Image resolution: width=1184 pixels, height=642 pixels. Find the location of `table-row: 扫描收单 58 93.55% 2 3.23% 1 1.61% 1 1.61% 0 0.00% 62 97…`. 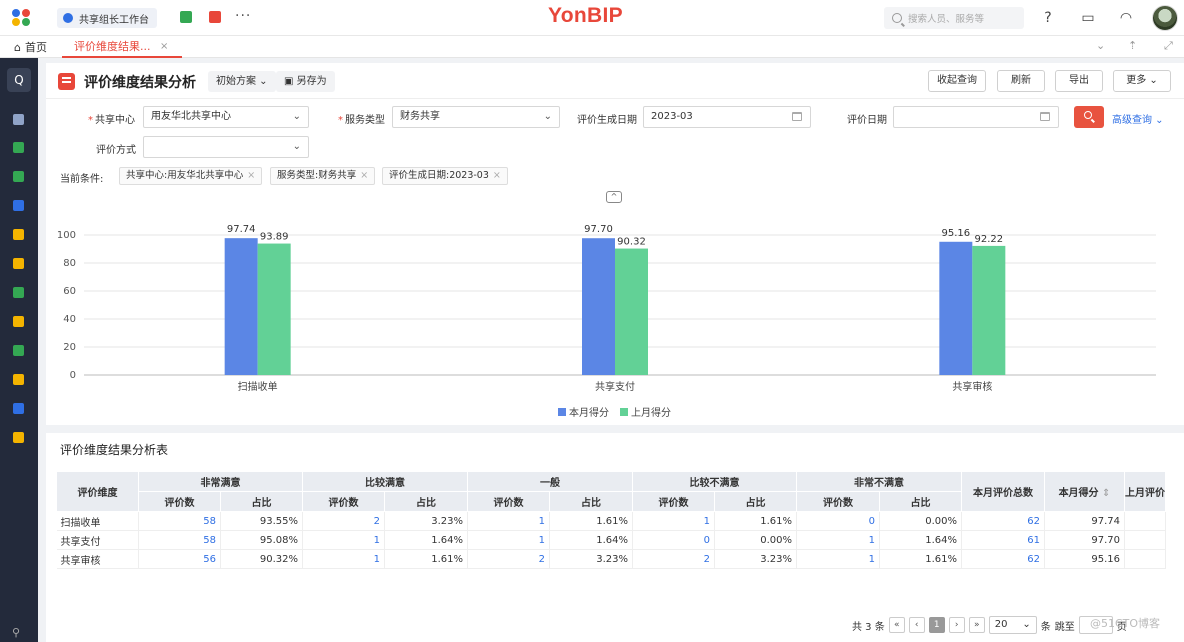

table-row: 扫描收单 58 93.55% 2 3.23% 1 1.61% 1 1.61% 0 0.00% 62 97… is located at coordinates (611, 521).